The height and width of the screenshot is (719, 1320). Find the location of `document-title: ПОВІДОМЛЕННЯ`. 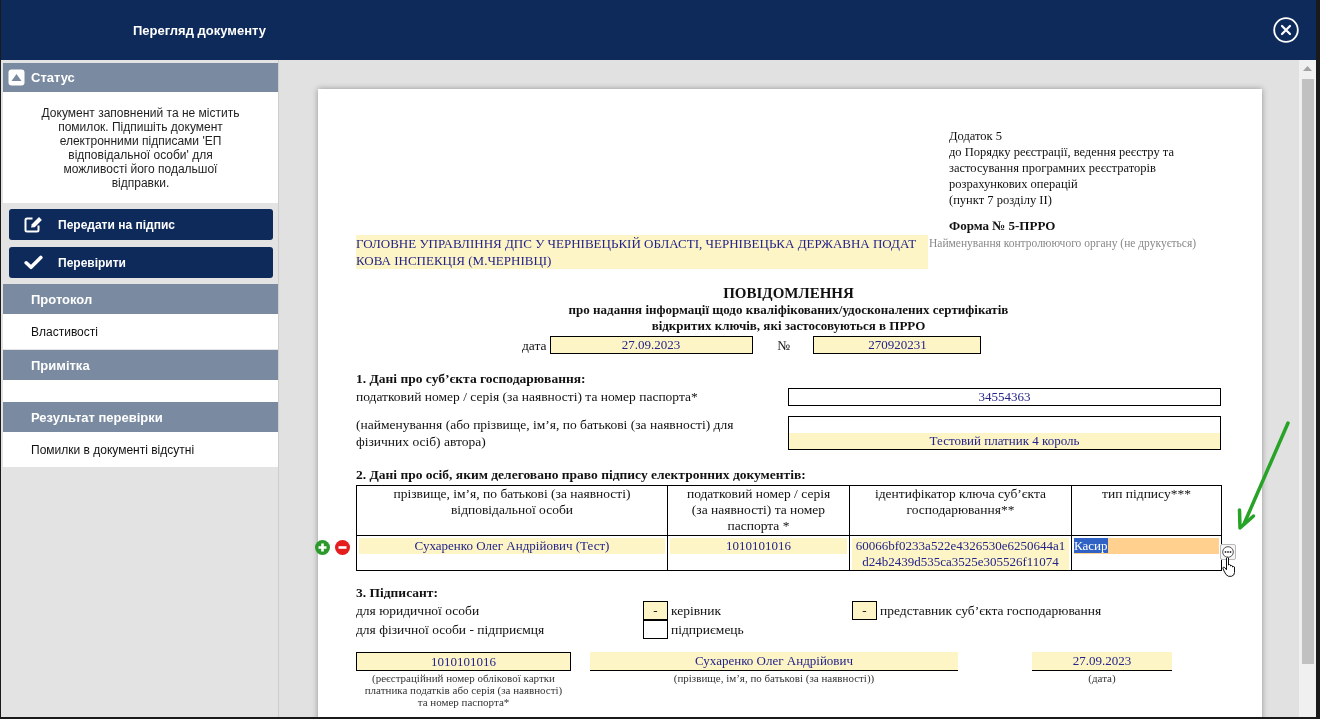

document-title: ПОВІДОМЛЕННЯ is located at coordinates (788, 293).